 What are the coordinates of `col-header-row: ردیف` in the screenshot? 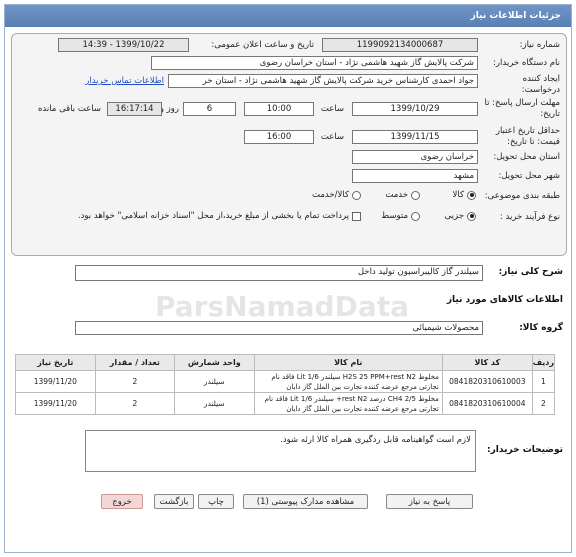 It's located at (543, 362).